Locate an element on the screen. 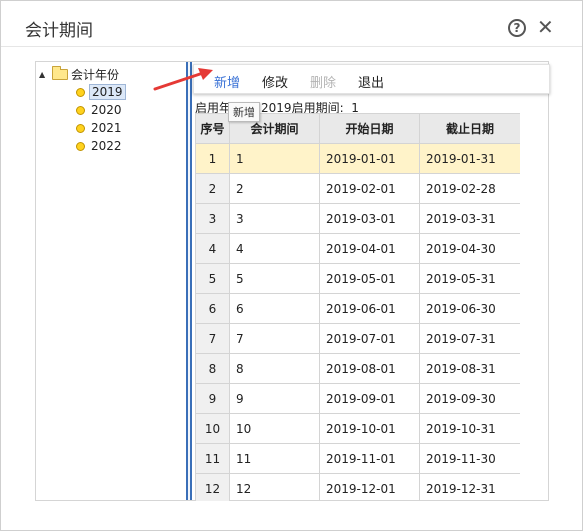  title-bar: 会计期间 ? ✕ is located at coordinates (291, 24).